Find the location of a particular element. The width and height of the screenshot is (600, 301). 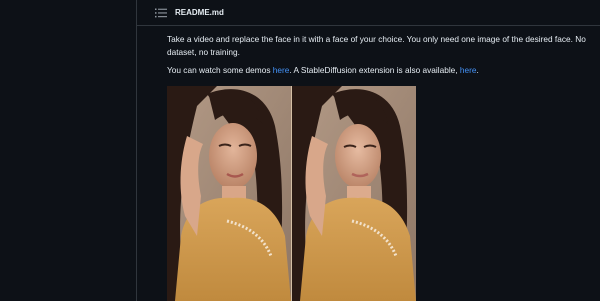

demo-image-original-panel is located at coordinates (229, 193).